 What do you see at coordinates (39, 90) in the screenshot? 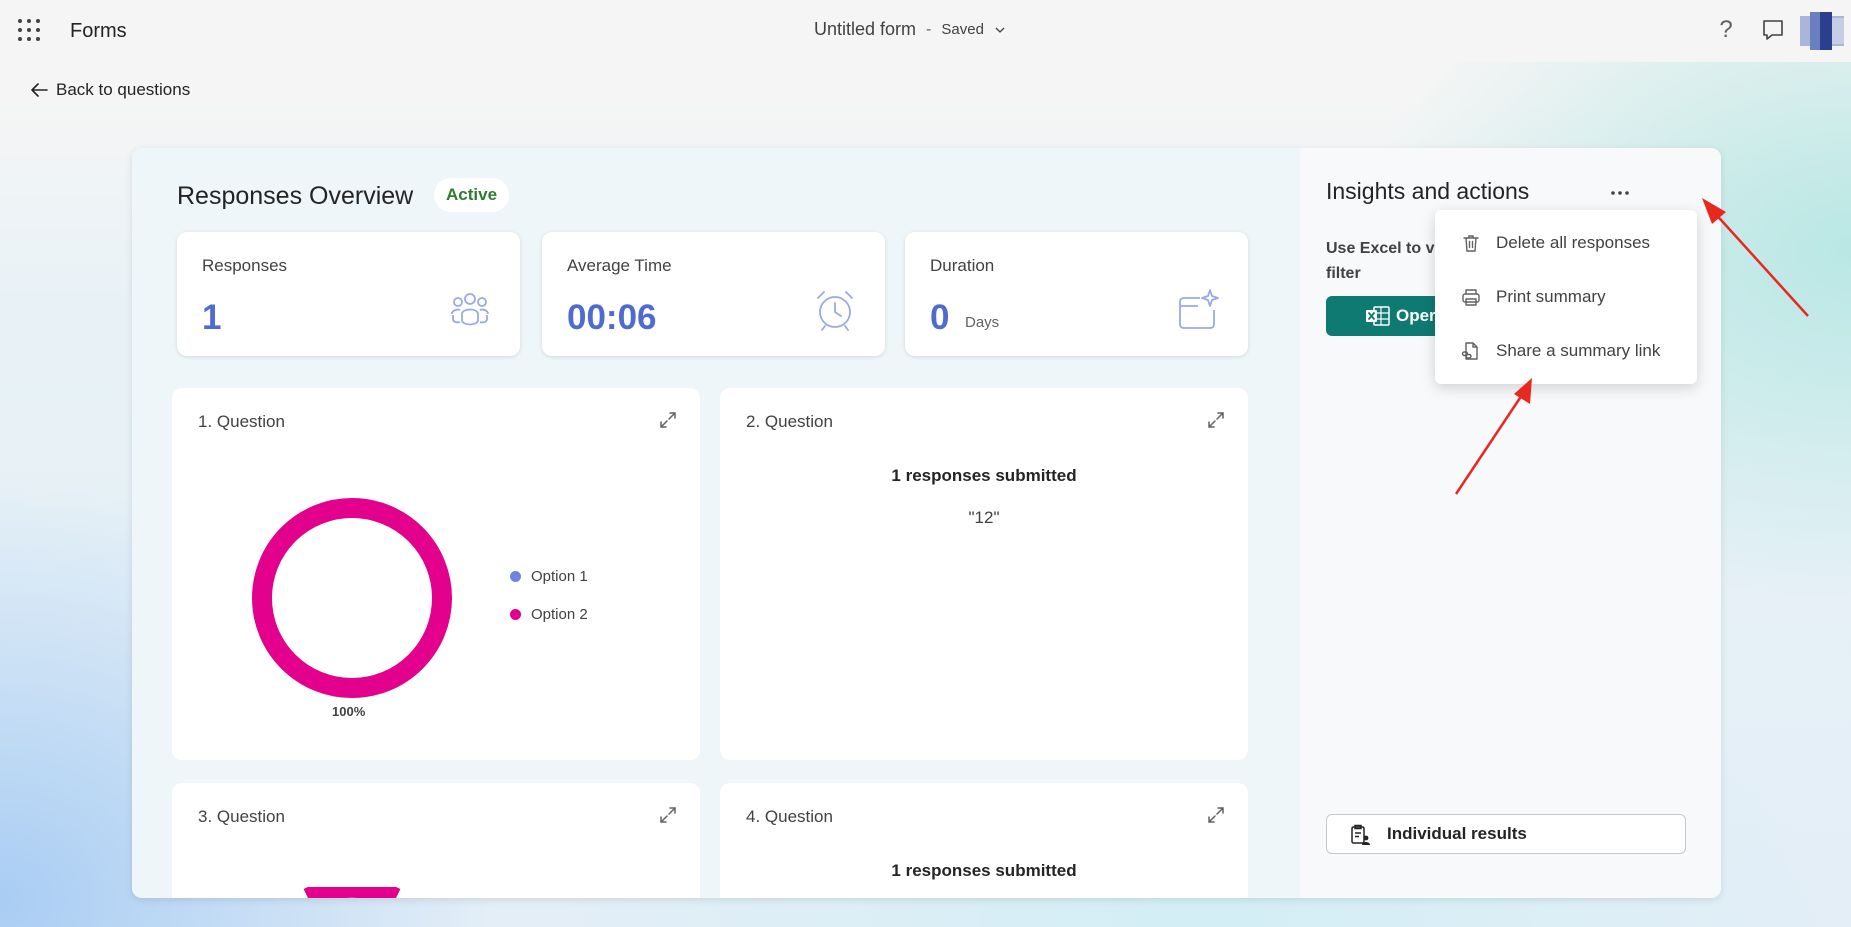
I see `arrow-left-icon` at bounding box center [39, 90].